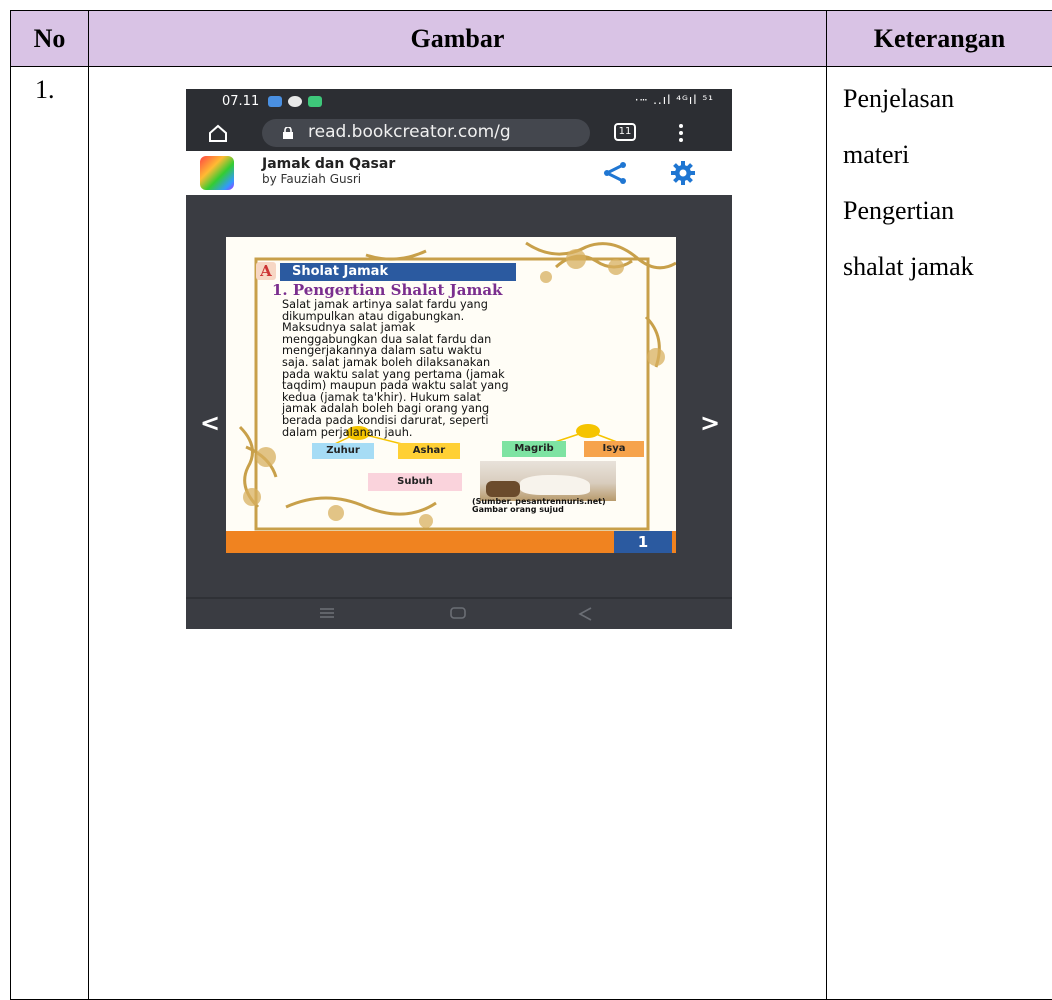 The image size is (1052, 1000). Describe the element at coordinates (387, 290) in the screenshot. I see `section-subtitle: 1. Pengertian Shalat Jamak` at that location.